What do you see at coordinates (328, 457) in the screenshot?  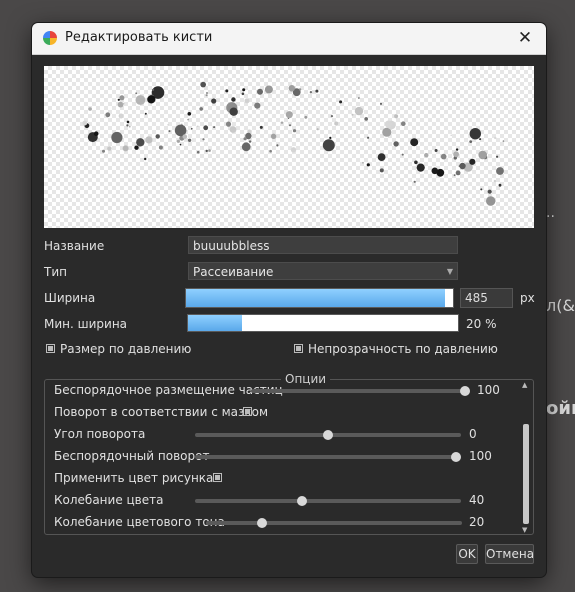 I see `random-rotation-slider` at bounding box center [328, 457].